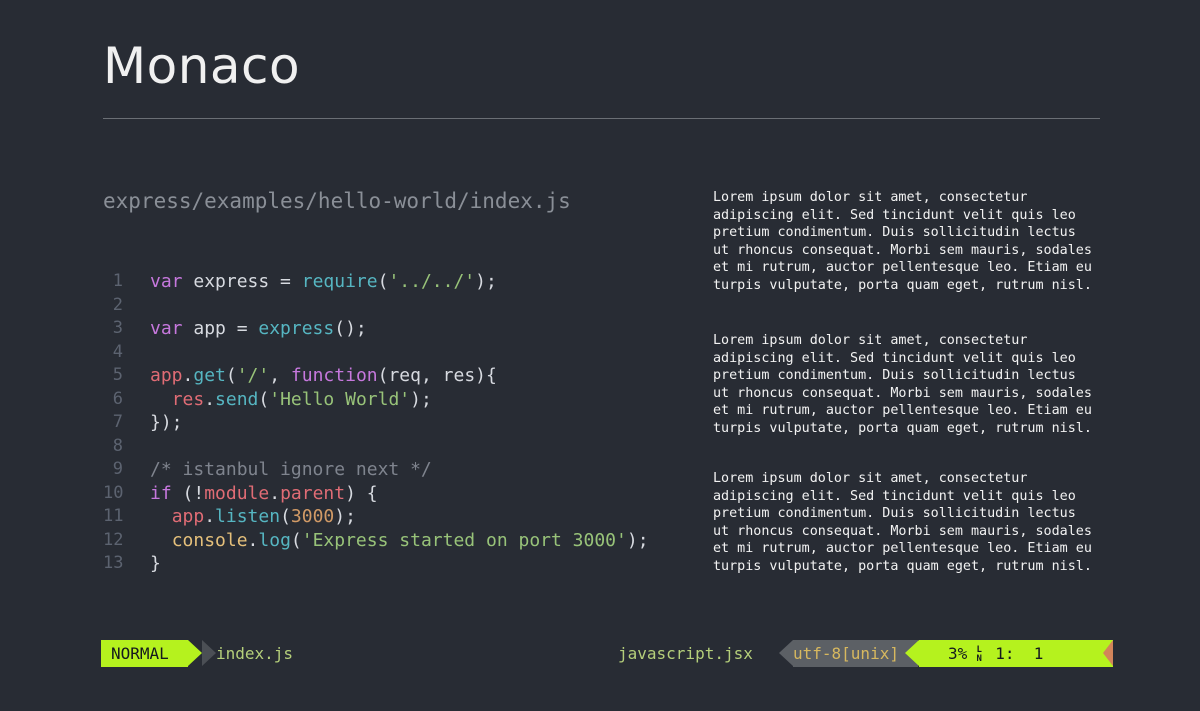 This screenshot has height=711, width=1200. I want to click on line-number: 11, so click(113, 516).